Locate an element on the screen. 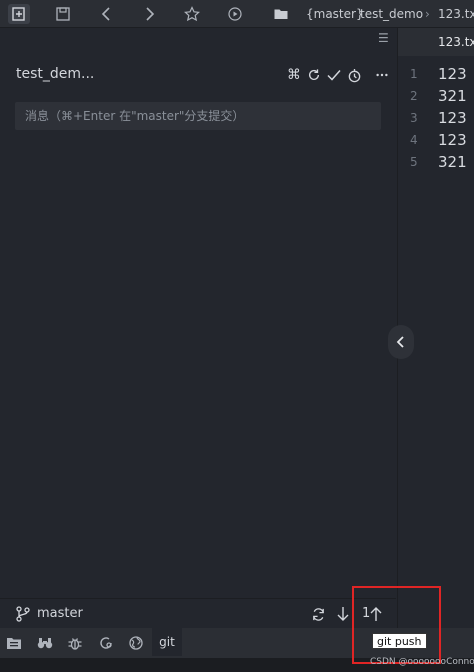 This screenshot has width=474, height=672. code-line: 5 321 is located at coordinates (436, 163).